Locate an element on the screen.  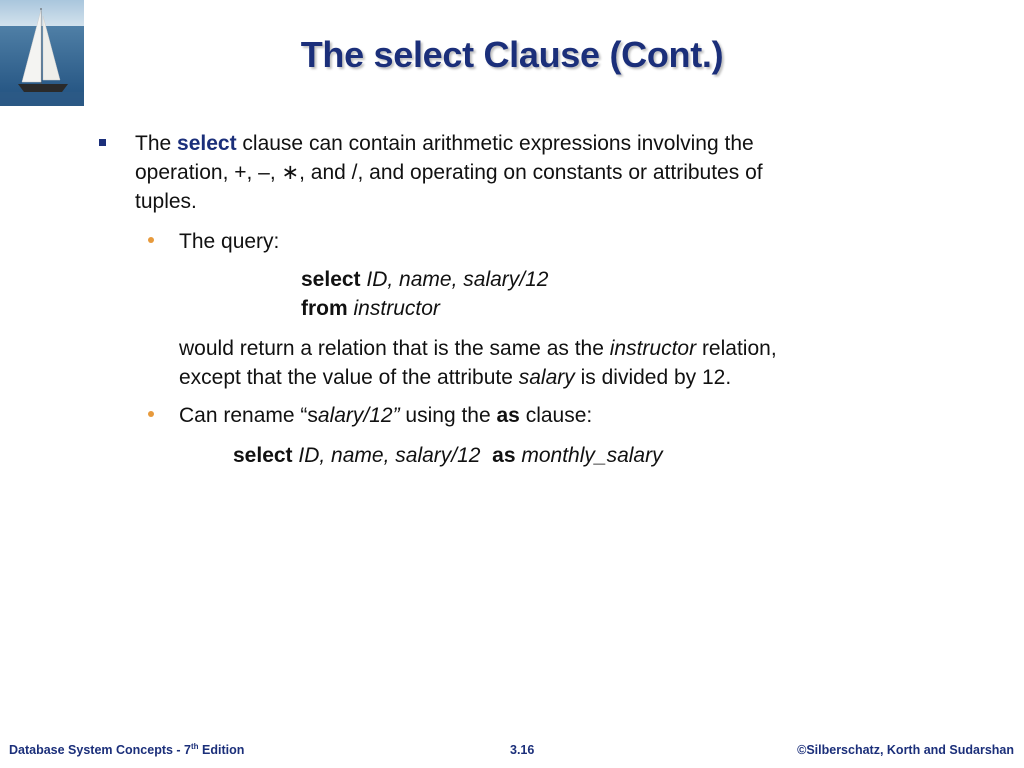
keyword-from: from is located at coordinates (324, 308).